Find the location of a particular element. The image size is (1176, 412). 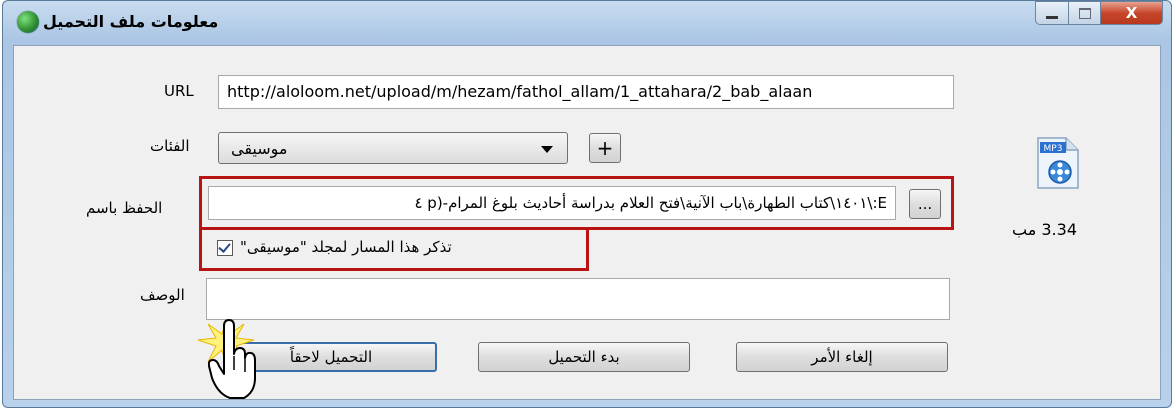

caption-buttons: X is located at coordinates (1099, 14).